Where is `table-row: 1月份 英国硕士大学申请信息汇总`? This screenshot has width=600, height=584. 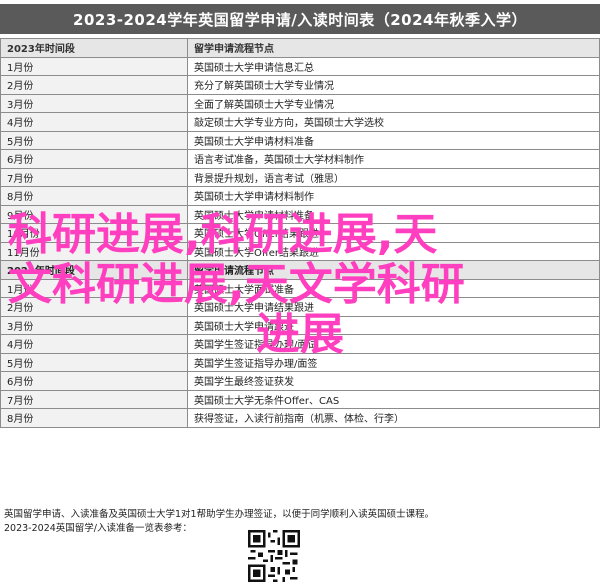
table-row: 1月份 英国硕士大学申请信息汇总 is located at coordinates (300, 66).